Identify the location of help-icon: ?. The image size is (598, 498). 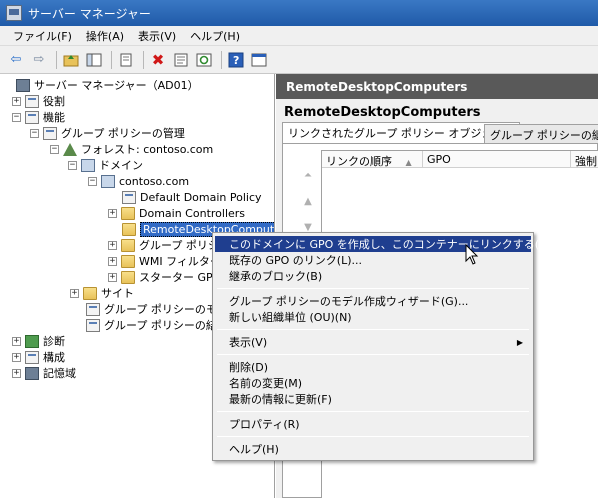
(236, 60).